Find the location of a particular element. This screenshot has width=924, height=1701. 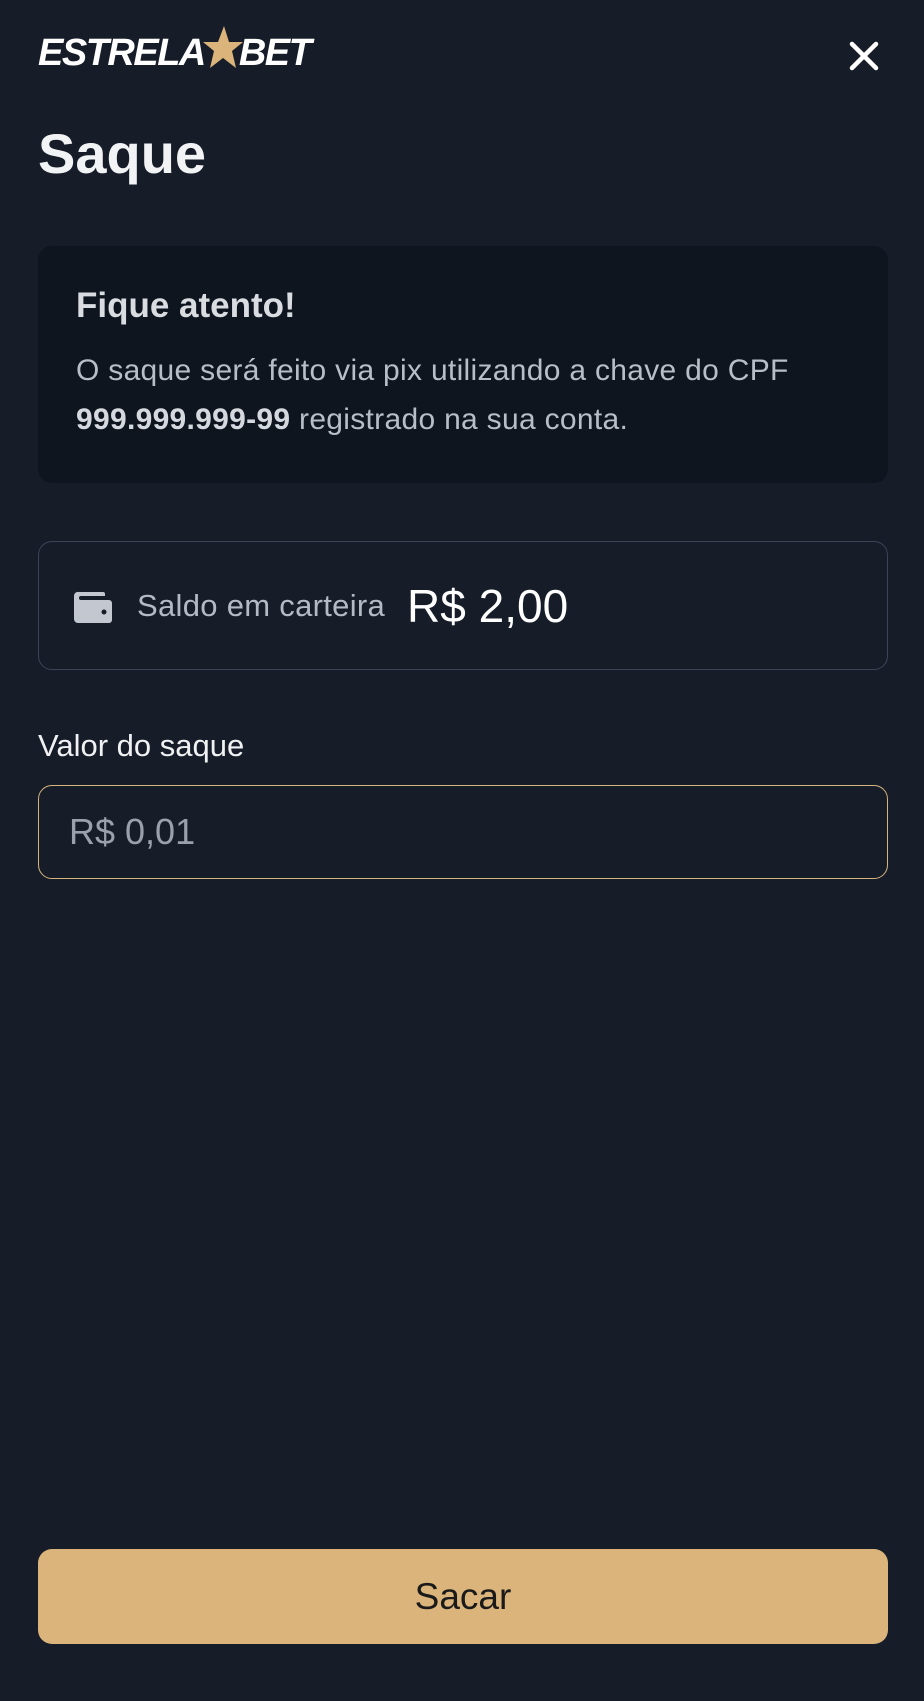

wallet-balance-value: R$ 2,00 is located at coordinates (488, 605).